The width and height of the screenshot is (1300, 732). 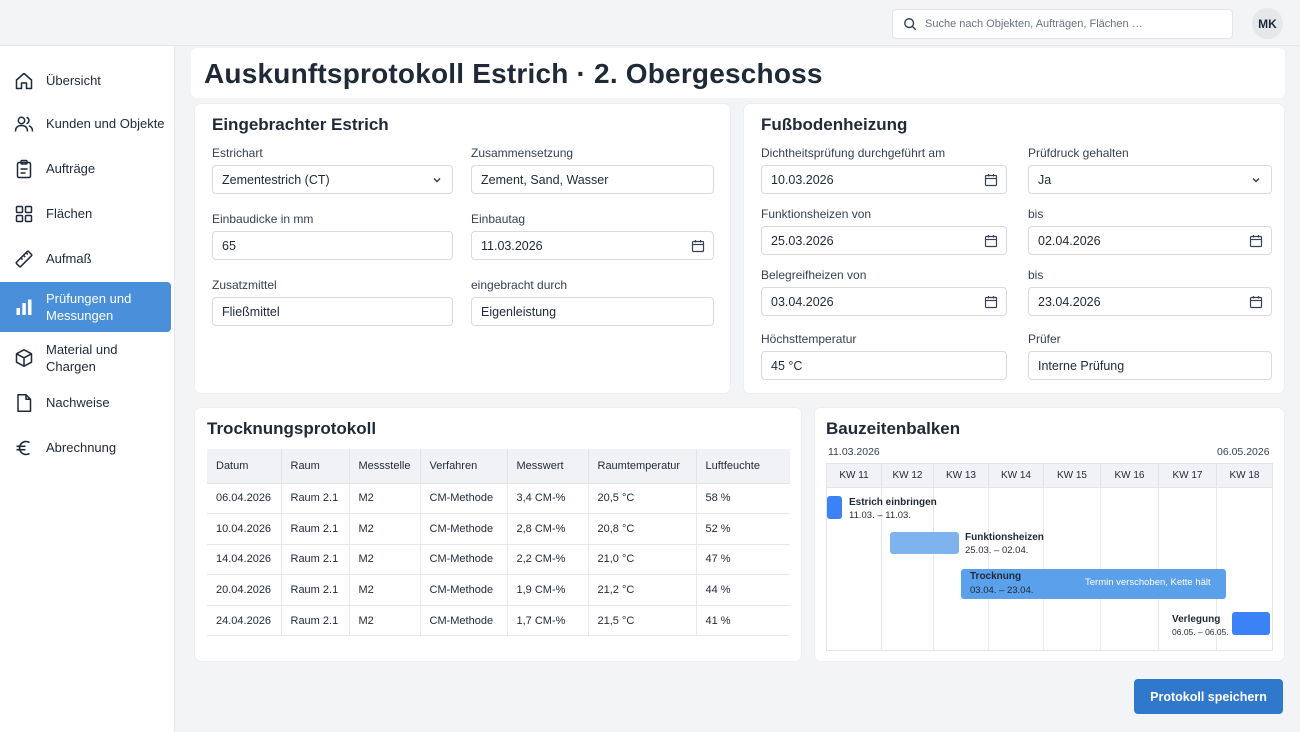 What do you see at coordinates (814, 275) in the screenshot?
I see `beleg-von-label: Belegreifheizen von` at bounding box center [814, 275].